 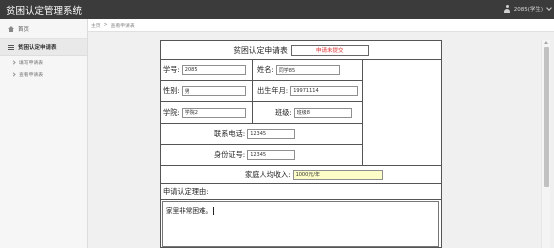 I want to click on breadcrumb-home: 主页, so click(x=96, y=25).